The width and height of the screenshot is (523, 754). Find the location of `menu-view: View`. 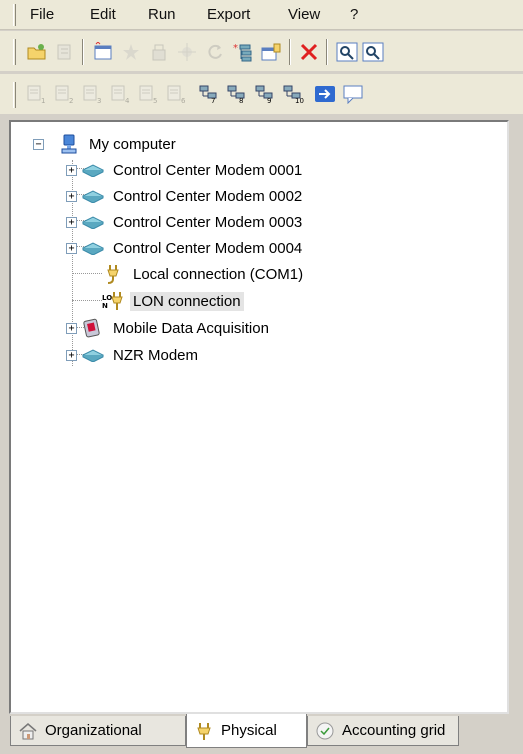

menu-view: View is located at coordinates (304, 14).